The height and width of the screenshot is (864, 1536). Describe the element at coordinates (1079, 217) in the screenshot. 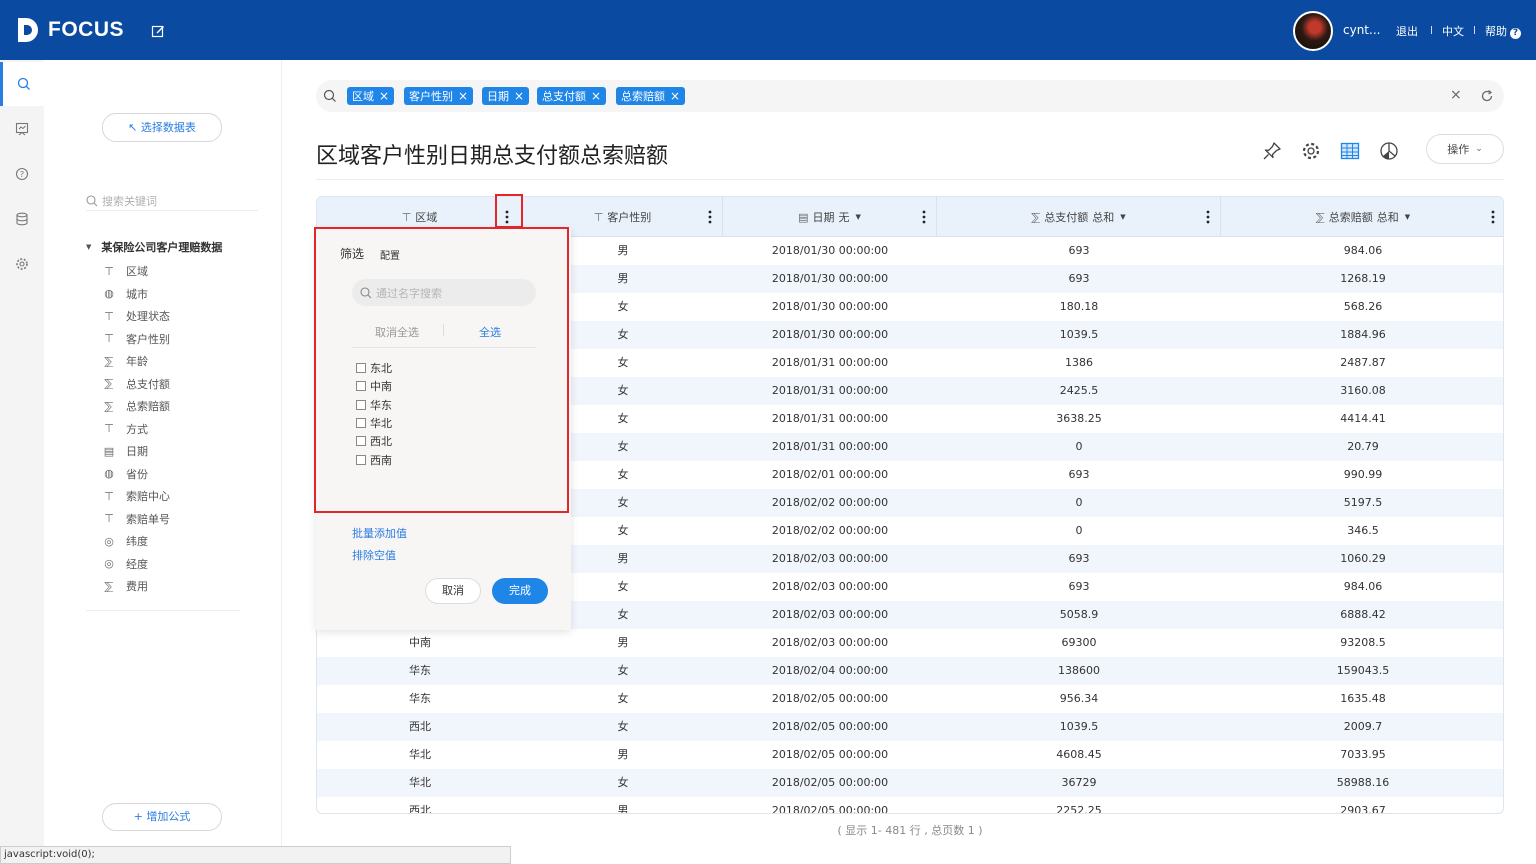

I see `column-header-total-paid: ⅀ 总支付额 总和 ▼` at that location.